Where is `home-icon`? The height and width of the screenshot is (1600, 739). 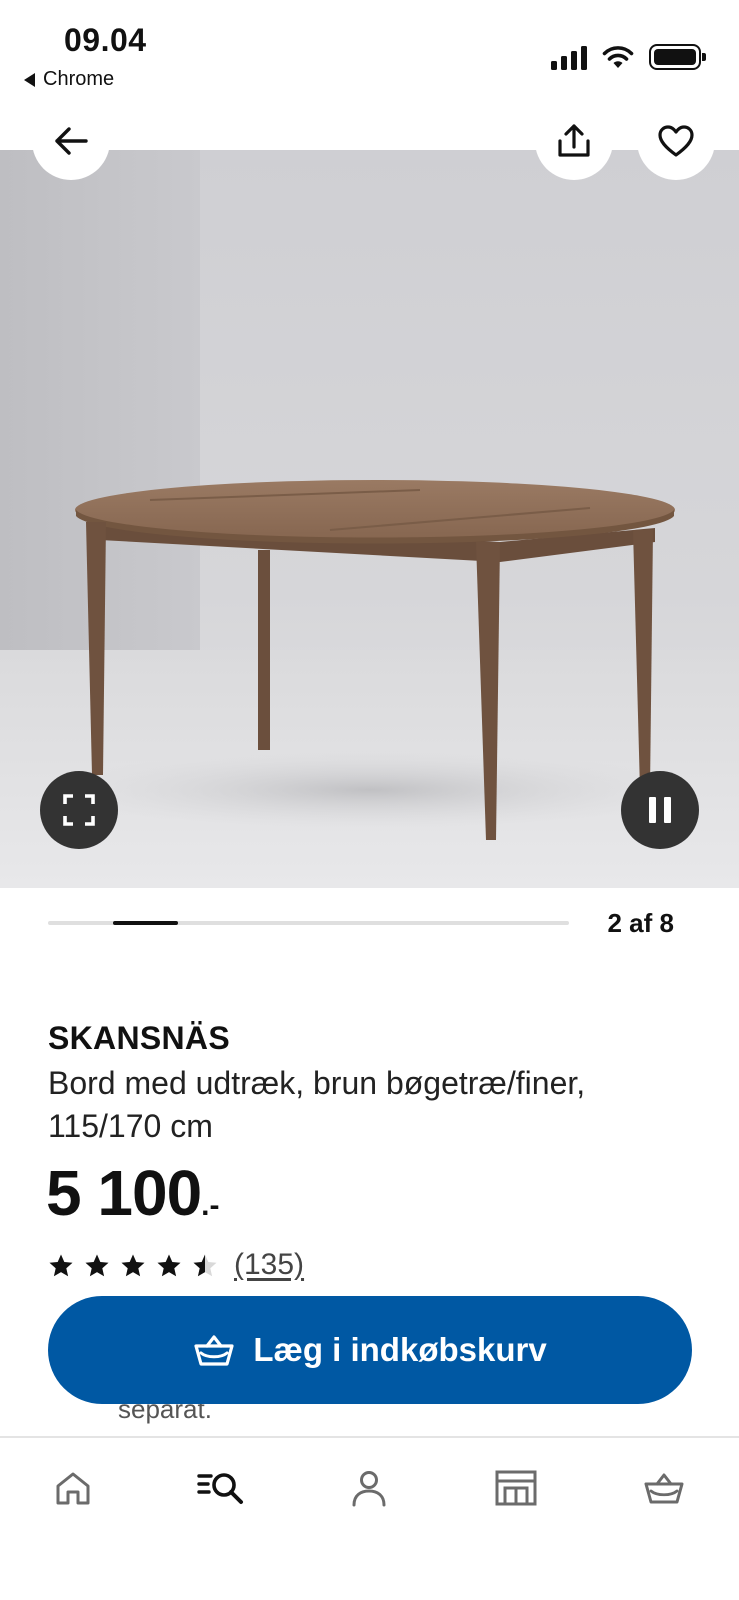 home-icon is located at coordinates (73, 1488).